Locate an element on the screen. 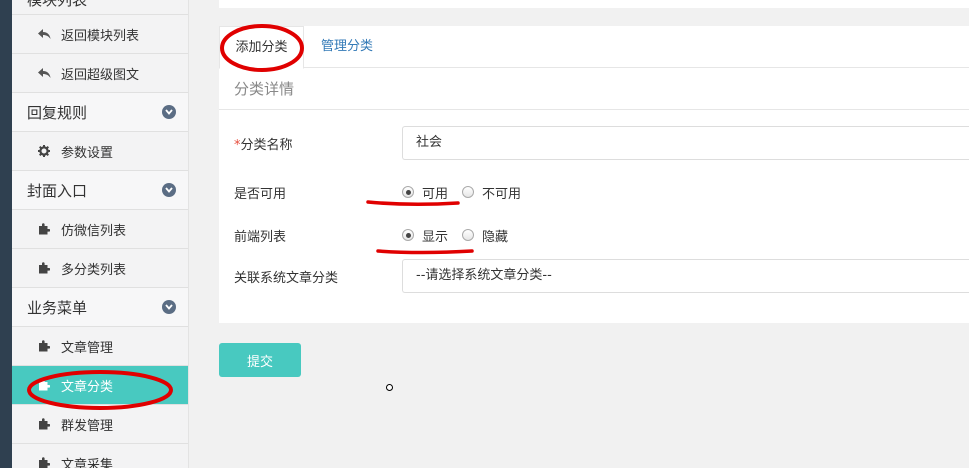 The image size is (969, 468). sidebar-group-business-menu: 业务菜单 is located at coordinates (100, 307).